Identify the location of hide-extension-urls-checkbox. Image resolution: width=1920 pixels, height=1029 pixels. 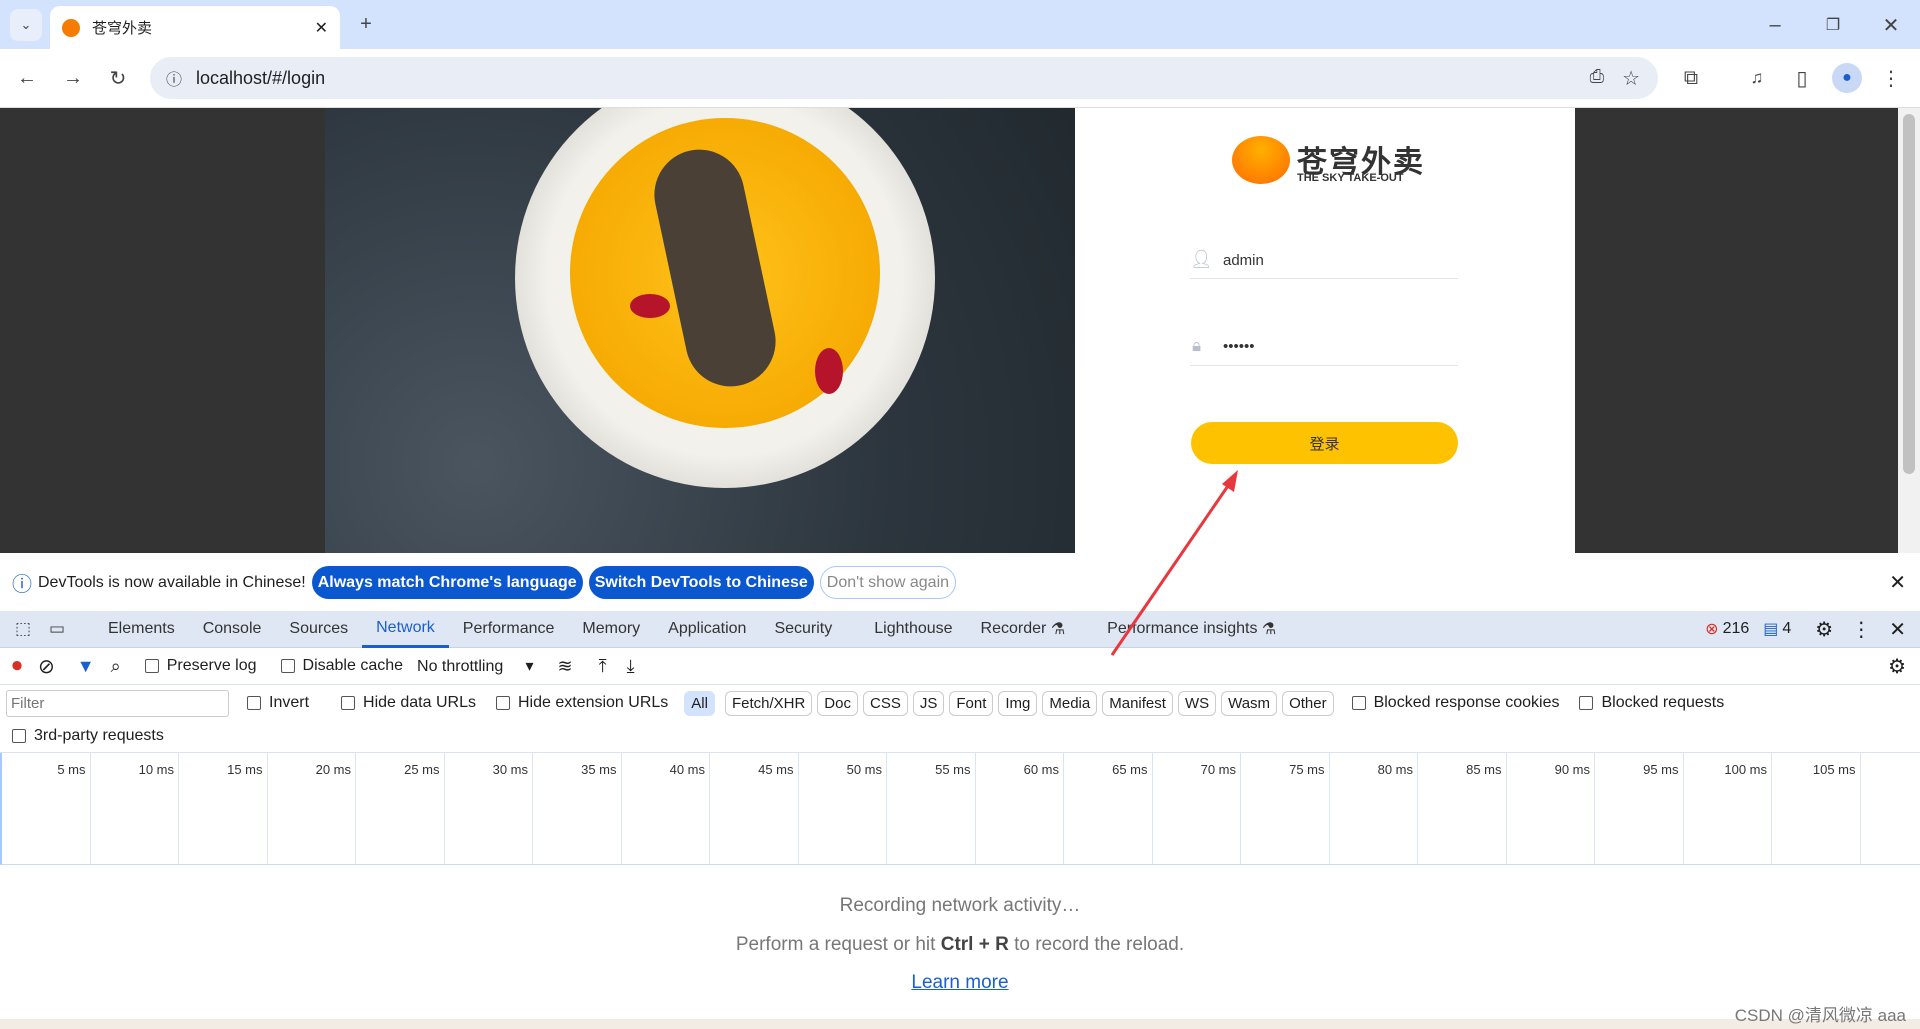
(502, 703).